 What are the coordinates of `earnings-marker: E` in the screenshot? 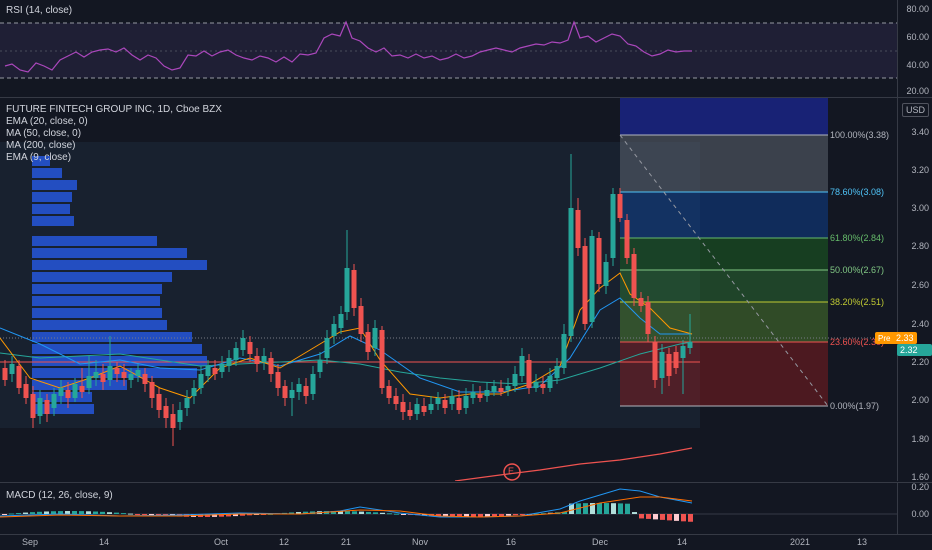 It's located at (511, 471).